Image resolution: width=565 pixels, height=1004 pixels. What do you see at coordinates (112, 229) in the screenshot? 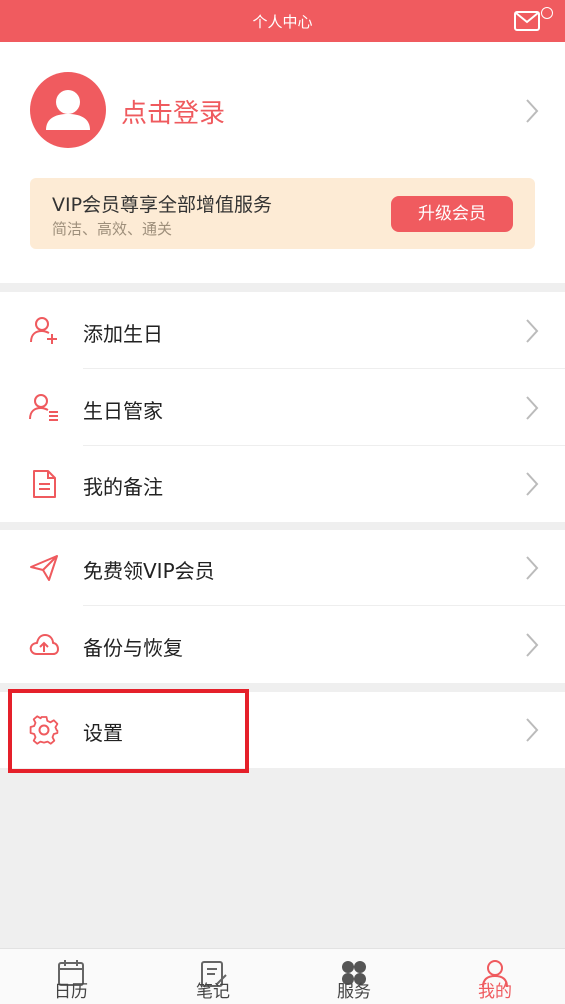
I see `vip-banner-subtitle: 简洁、高效、通关` at bounding box center [112, 229].